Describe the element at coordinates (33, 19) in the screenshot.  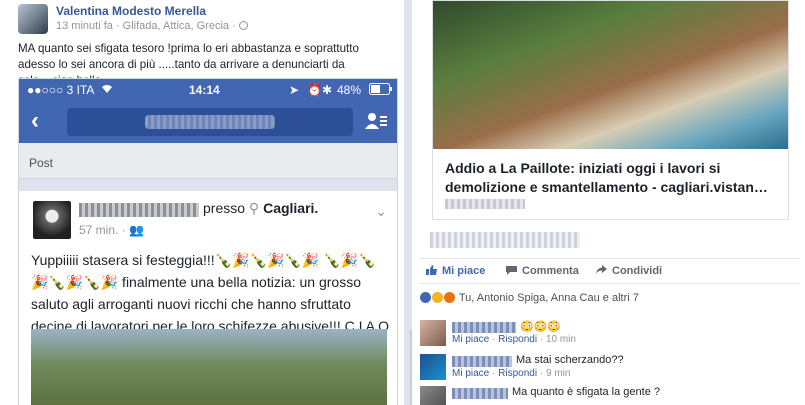
I see `author-avatar` at that location.